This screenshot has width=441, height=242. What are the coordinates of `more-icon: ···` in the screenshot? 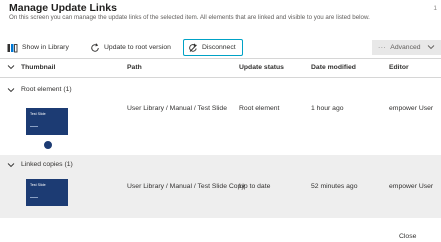 It's located at (382, 47).